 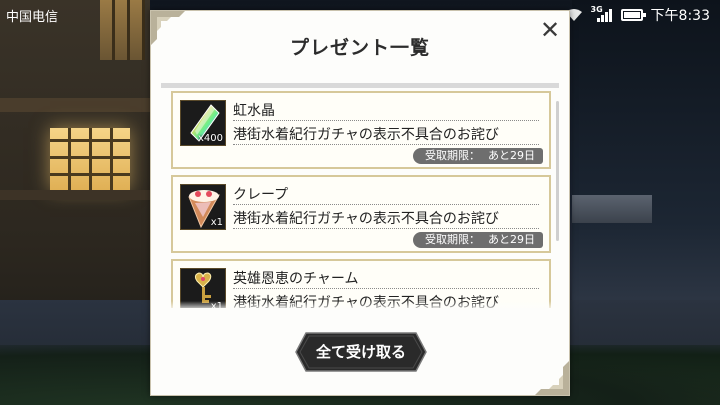 What do you see at coordinates (75, 195) in the screenshot?
I see `background-beam-lower` at bounding box center [75, 195].